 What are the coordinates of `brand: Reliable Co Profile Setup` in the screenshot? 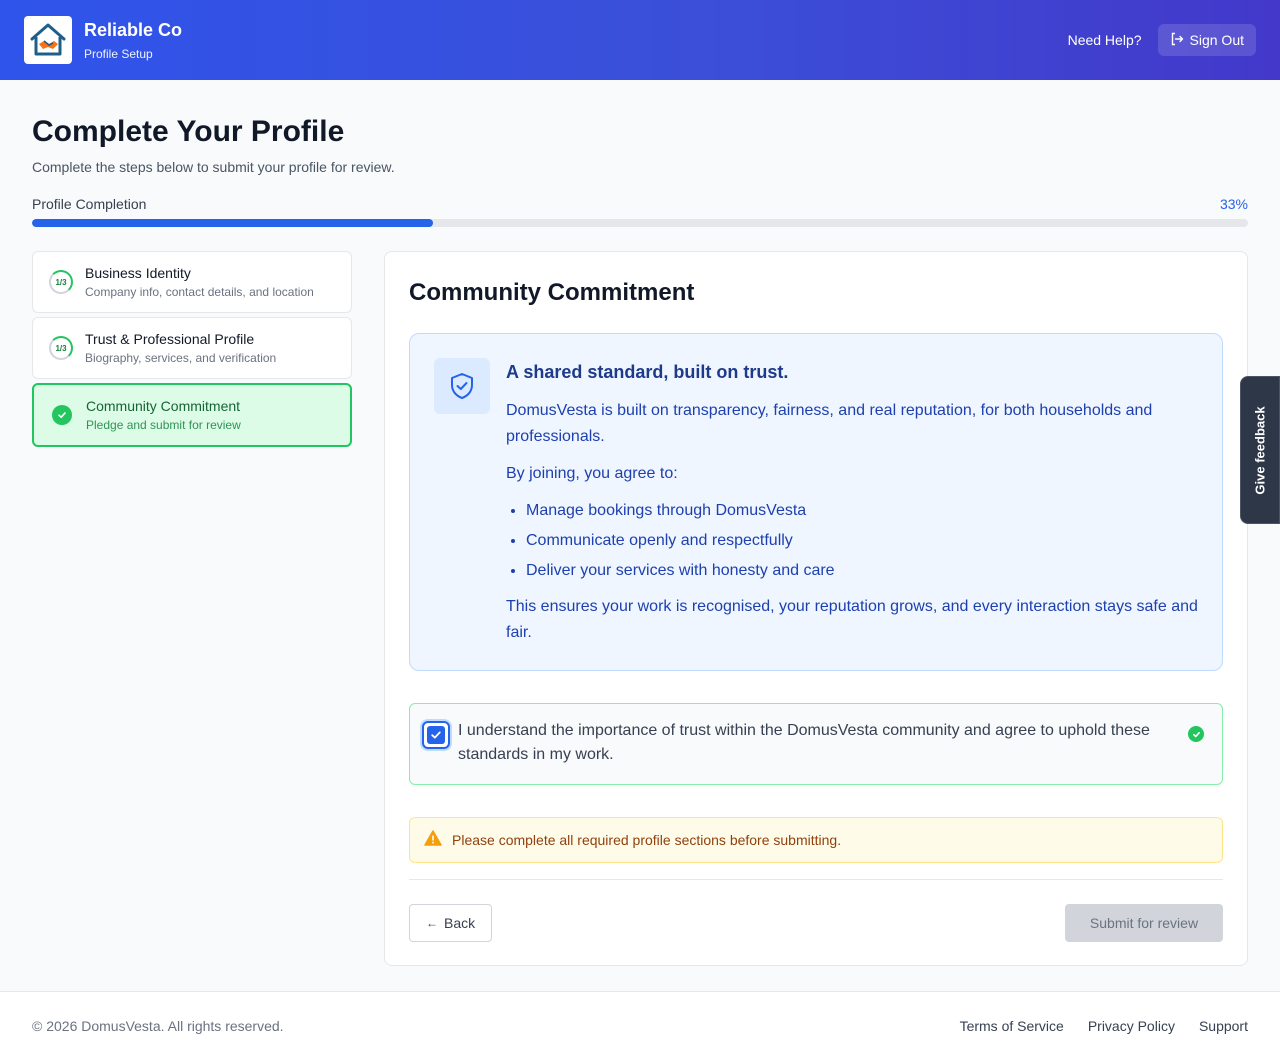 It's located at (103, 40).